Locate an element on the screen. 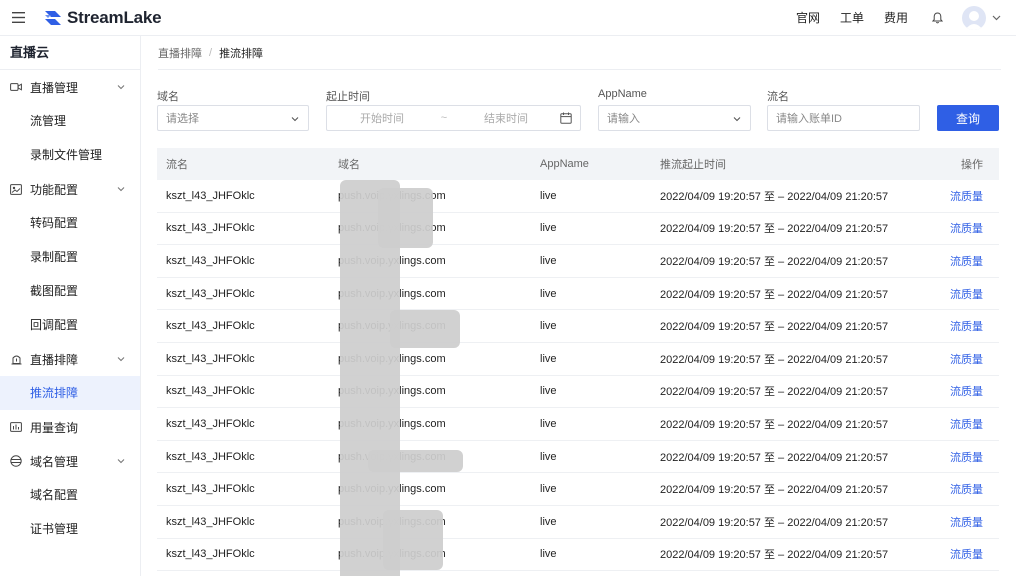 The image size is (1016, 576). nav-group-live-management: 直播管理 is located at coordinates (70, 87).